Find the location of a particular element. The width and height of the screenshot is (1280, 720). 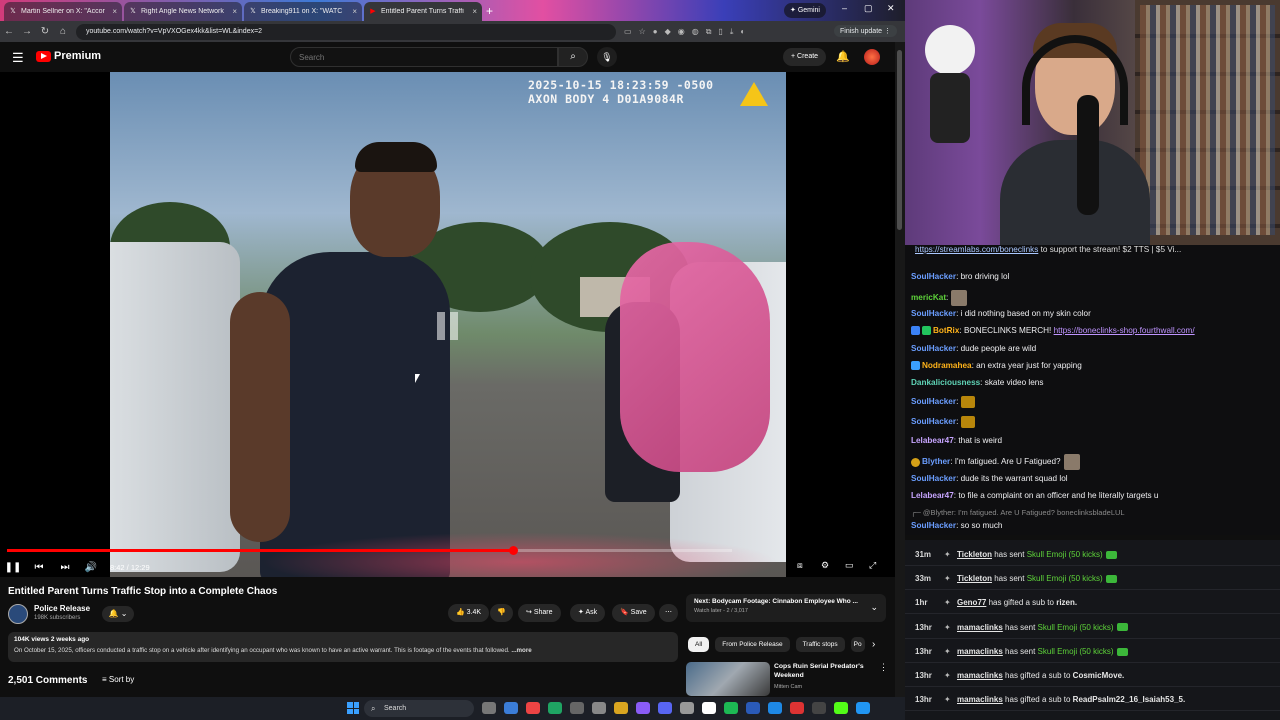

chip-from-channel: From Police Release is located at coordinates (752, 644).